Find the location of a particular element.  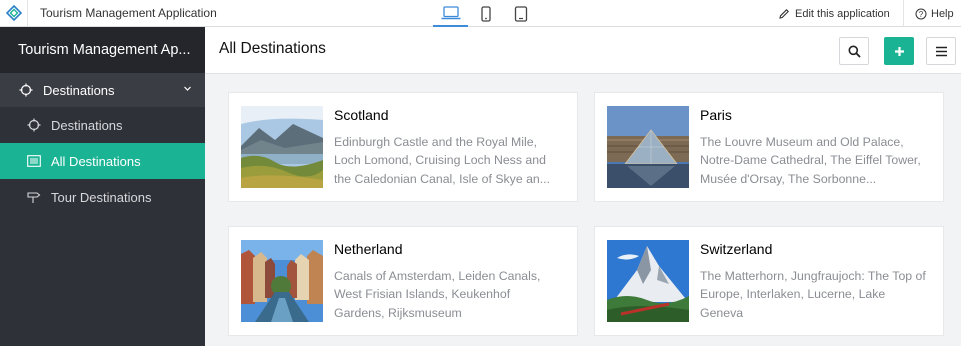

destination-title: Paris is located at coordinates (716, 115).